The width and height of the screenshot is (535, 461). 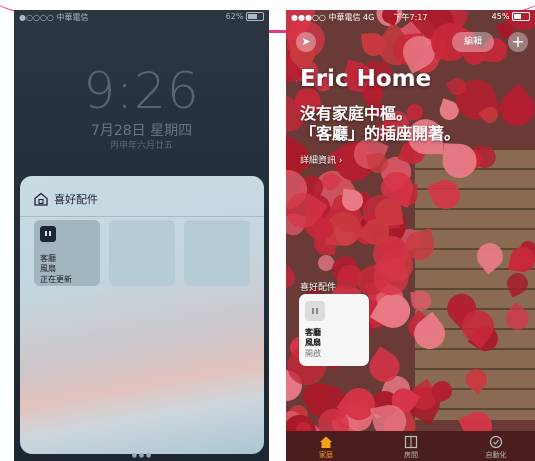 I want to click on widget-header: 喜好配件, so click(x=66, y=199).